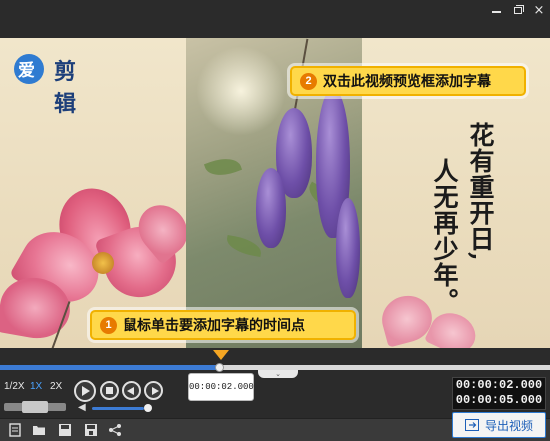 The image size is (550, 441). I want to click on time-display: 00:00:02.000 00:00:05.000, so click(499, 393).